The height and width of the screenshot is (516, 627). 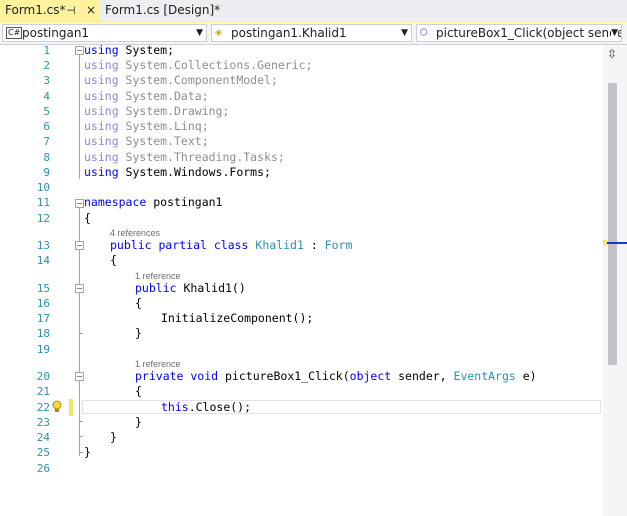 What do you see at coordinates (43, 349) in the screenshot?
I see `line-number: 19` at bounding box center [43, 349].